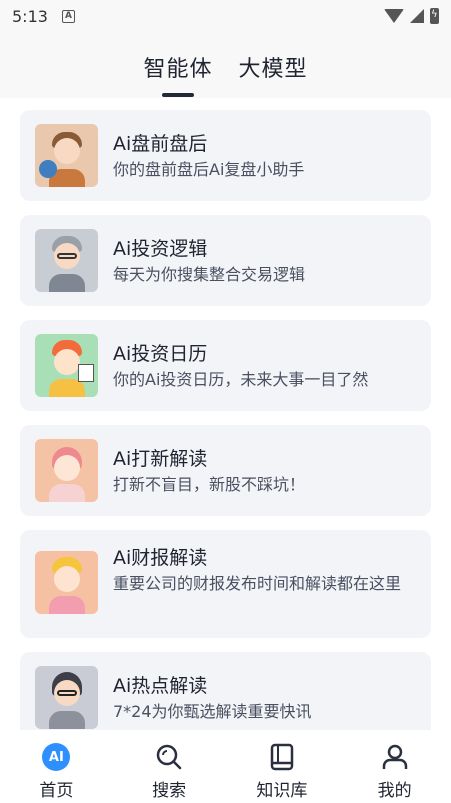 The image size is (451, 803). What do you see at coordinates (209, 169) in the screenshot?
I see `agent-subtitle: 你的盘前盘后Ai复盘小助手` at bounding box center [209, 169].